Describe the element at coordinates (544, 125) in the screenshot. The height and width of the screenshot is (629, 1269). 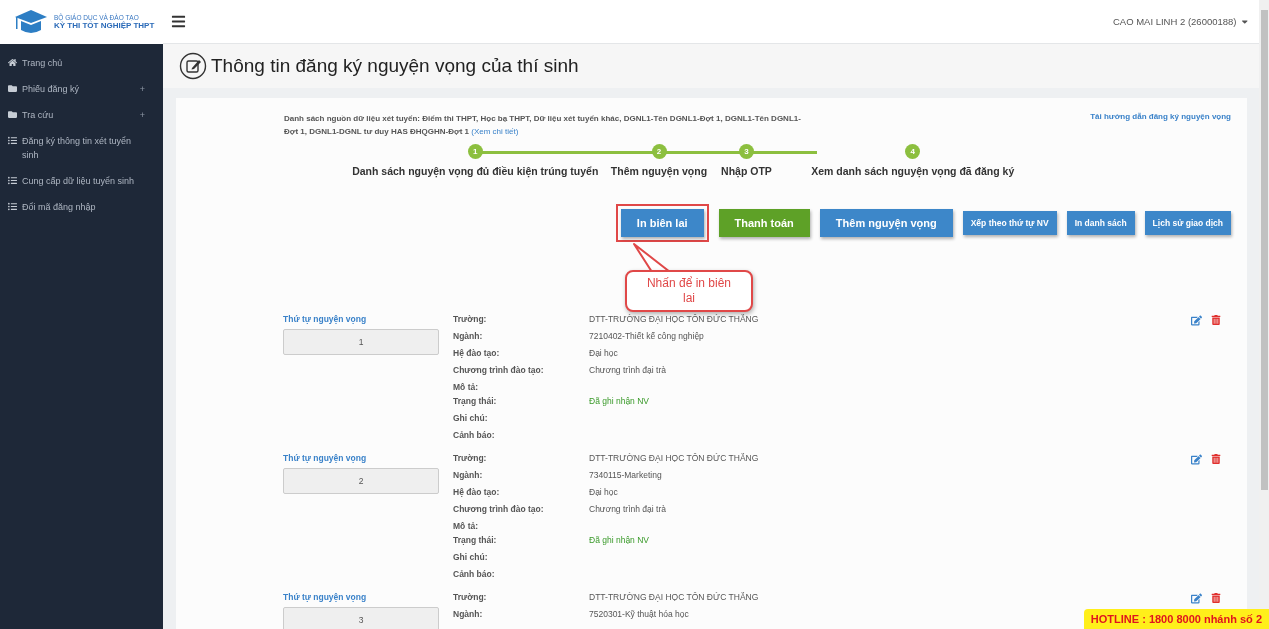
I see `data-source-list: Danh sách nguồn dữ liệu xét tuyển: Điểm thi THPT, Học bạ THPT, Dữ liệu xét tuyển khác, DGNL1-Tên DGNL1-Đợt 1, DGNL1-Tên DGNL1-Đợt 1, DGNL1-DGNL tư duy HAS ĐHQGHN-Đợt 1 (Xem chi tiết)` at that location.